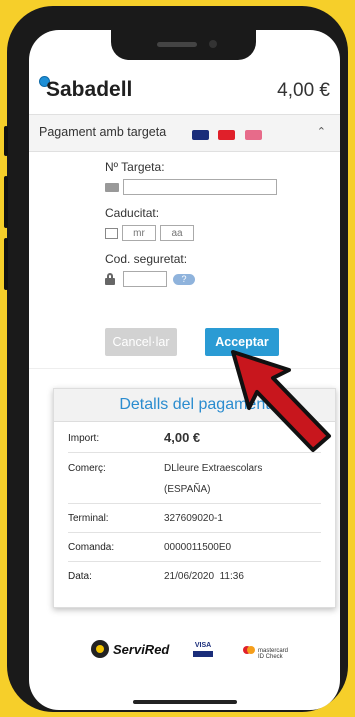 This screenshot has width=355, height=717. Describe the element at coordinates (200, 187) in the screenshot. I see `card-number-input` at that location.